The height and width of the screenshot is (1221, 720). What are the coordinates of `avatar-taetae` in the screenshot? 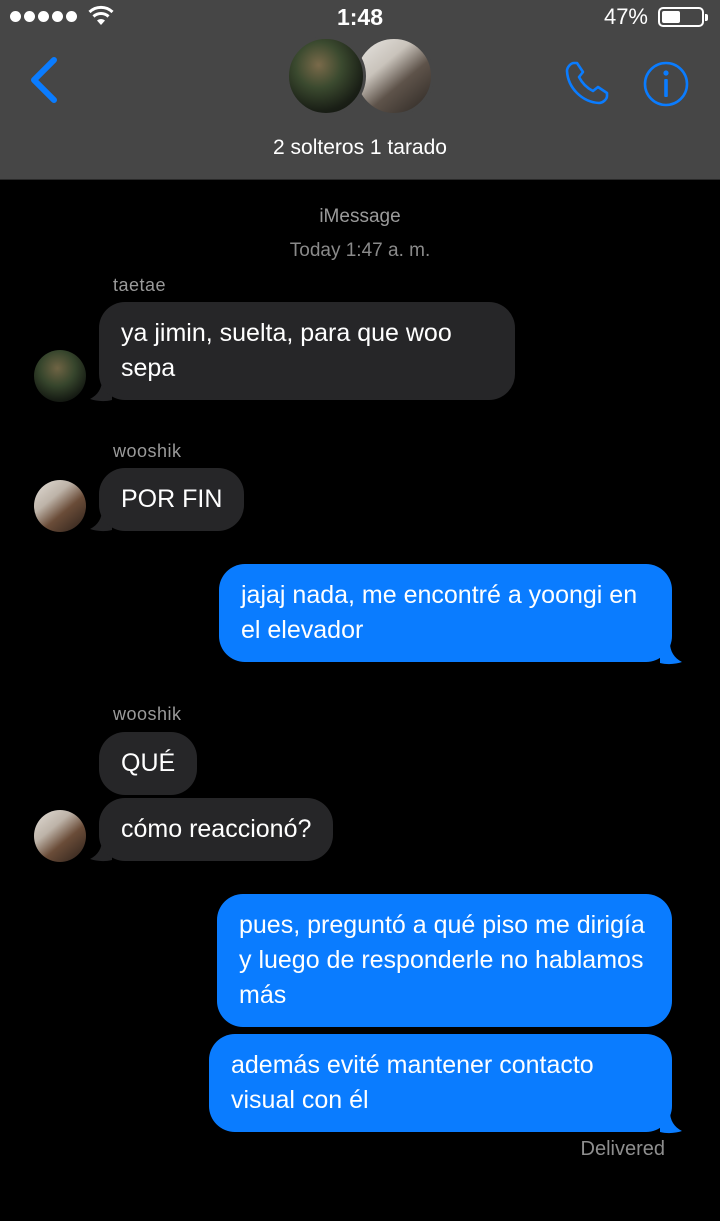 It's located at (326, 76).